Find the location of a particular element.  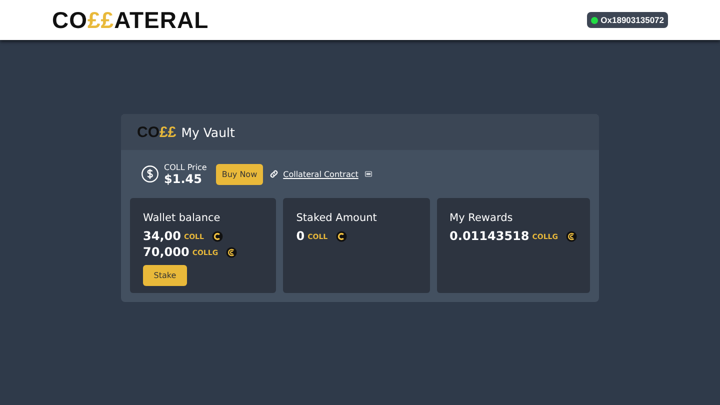

collateral-logo: CO££ATERAL is located at coordinates (130, 20).